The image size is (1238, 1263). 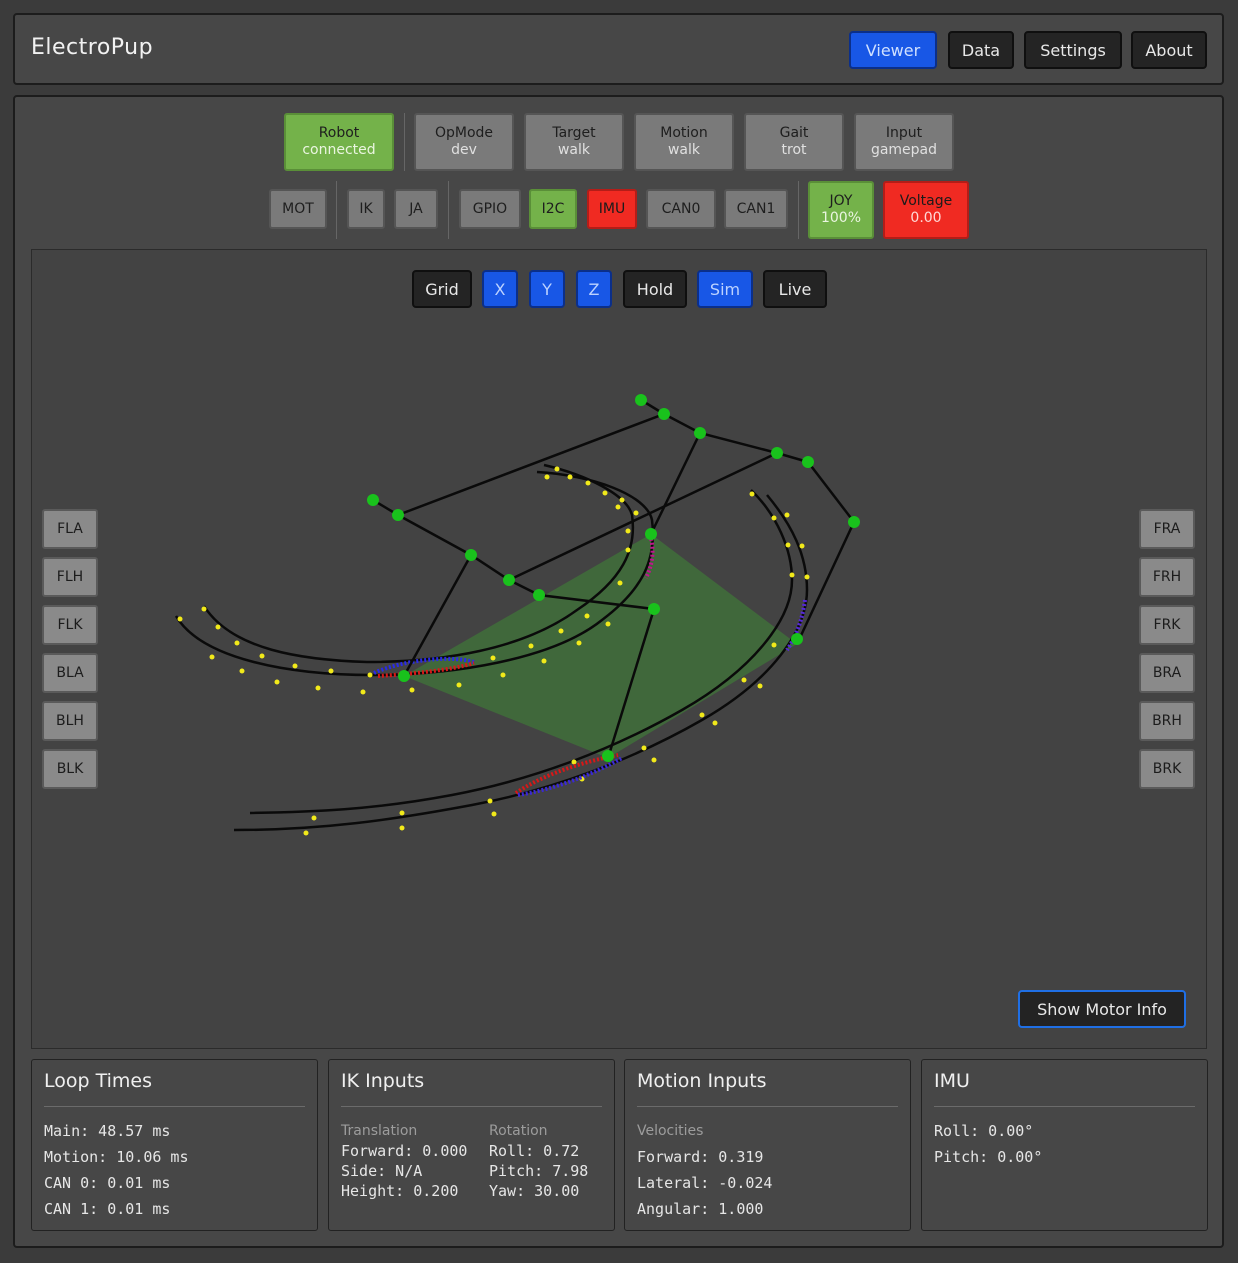 What do you see at coordinates (1167, 625) in the screenshot?
I see `motor-frk-button: FRK` at bounding box center [1167, 625].